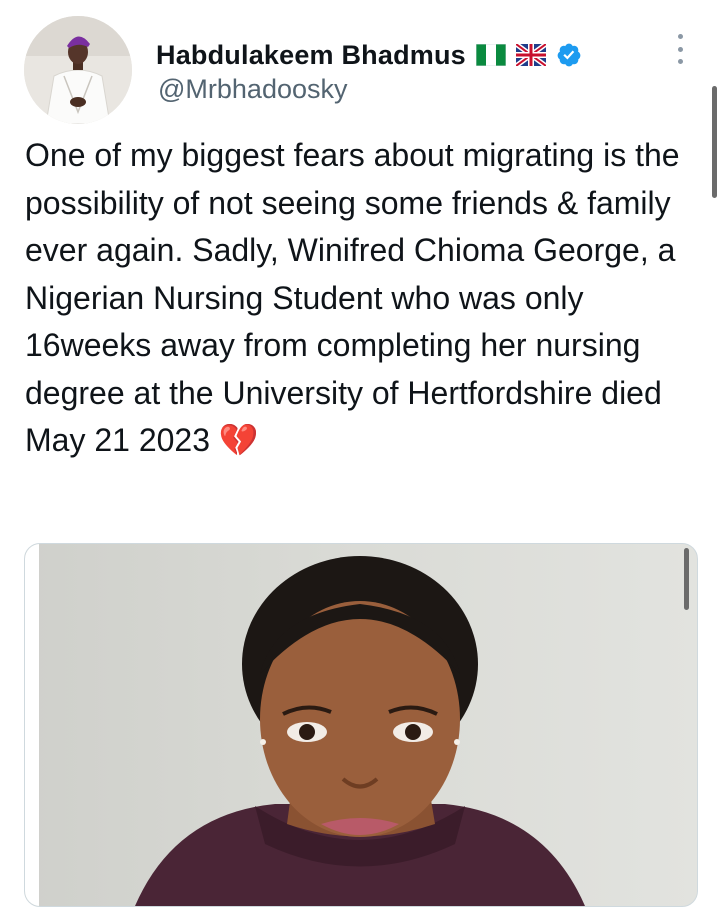 The image size is (720, 912). Describe the element at coordinates (686, 579) in the screenshot. I see `media-scrollbar` at that location.